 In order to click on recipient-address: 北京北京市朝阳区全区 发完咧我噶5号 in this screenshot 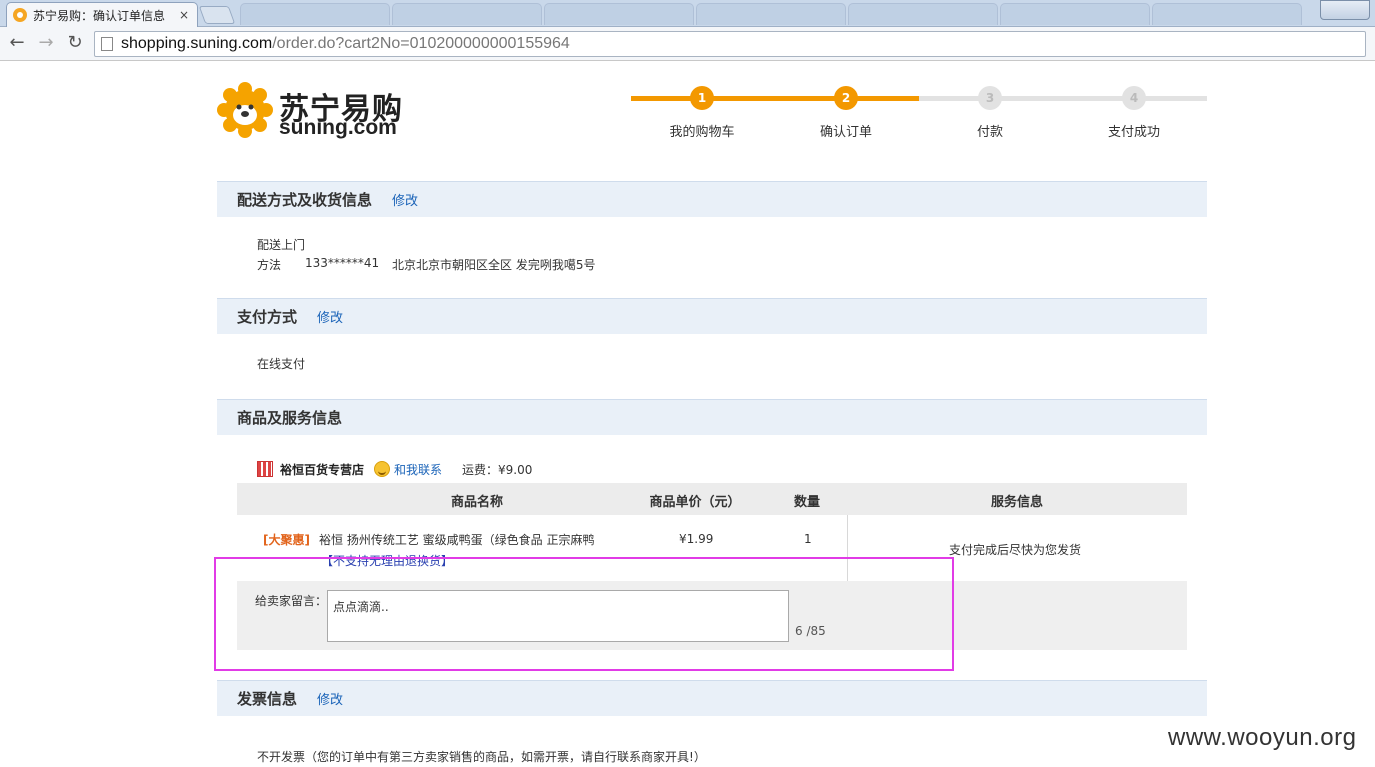, I will do `click(494, 265)`.